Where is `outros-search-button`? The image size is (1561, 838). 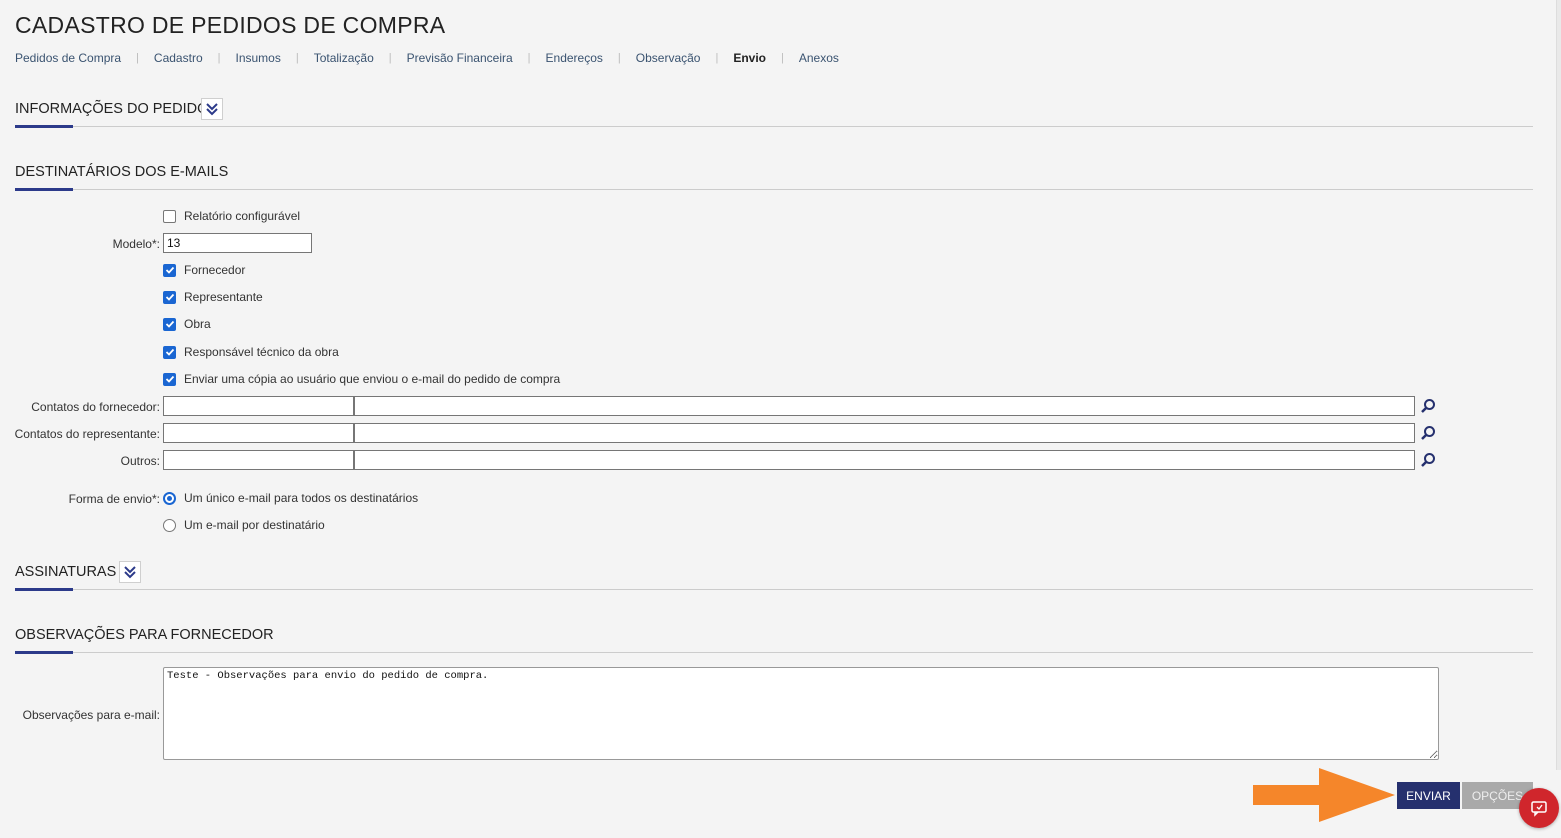 outros-search-button is located at coordinates (1428, 460).